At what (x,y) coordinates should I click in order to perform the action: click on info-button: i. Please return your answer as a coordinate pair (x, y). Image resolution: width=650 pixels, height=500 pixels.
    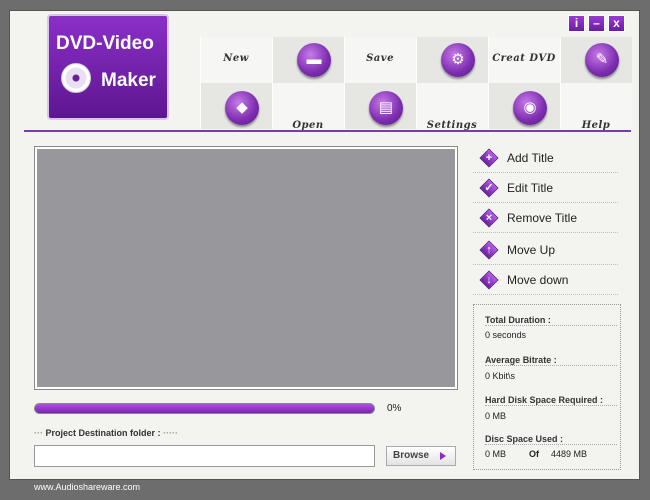
    Looking at the image, I should click on (576, 23).